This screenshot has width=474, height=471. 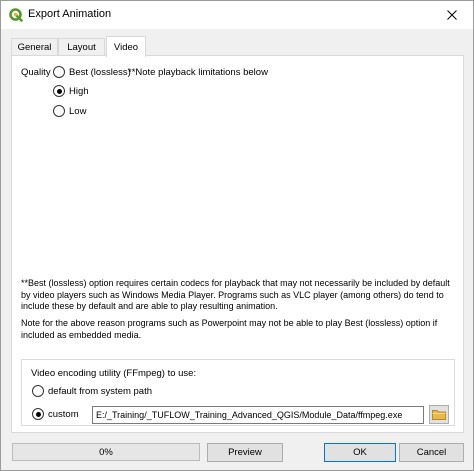 I want to click on preview-button: Preview, so click(x=245, y=452).